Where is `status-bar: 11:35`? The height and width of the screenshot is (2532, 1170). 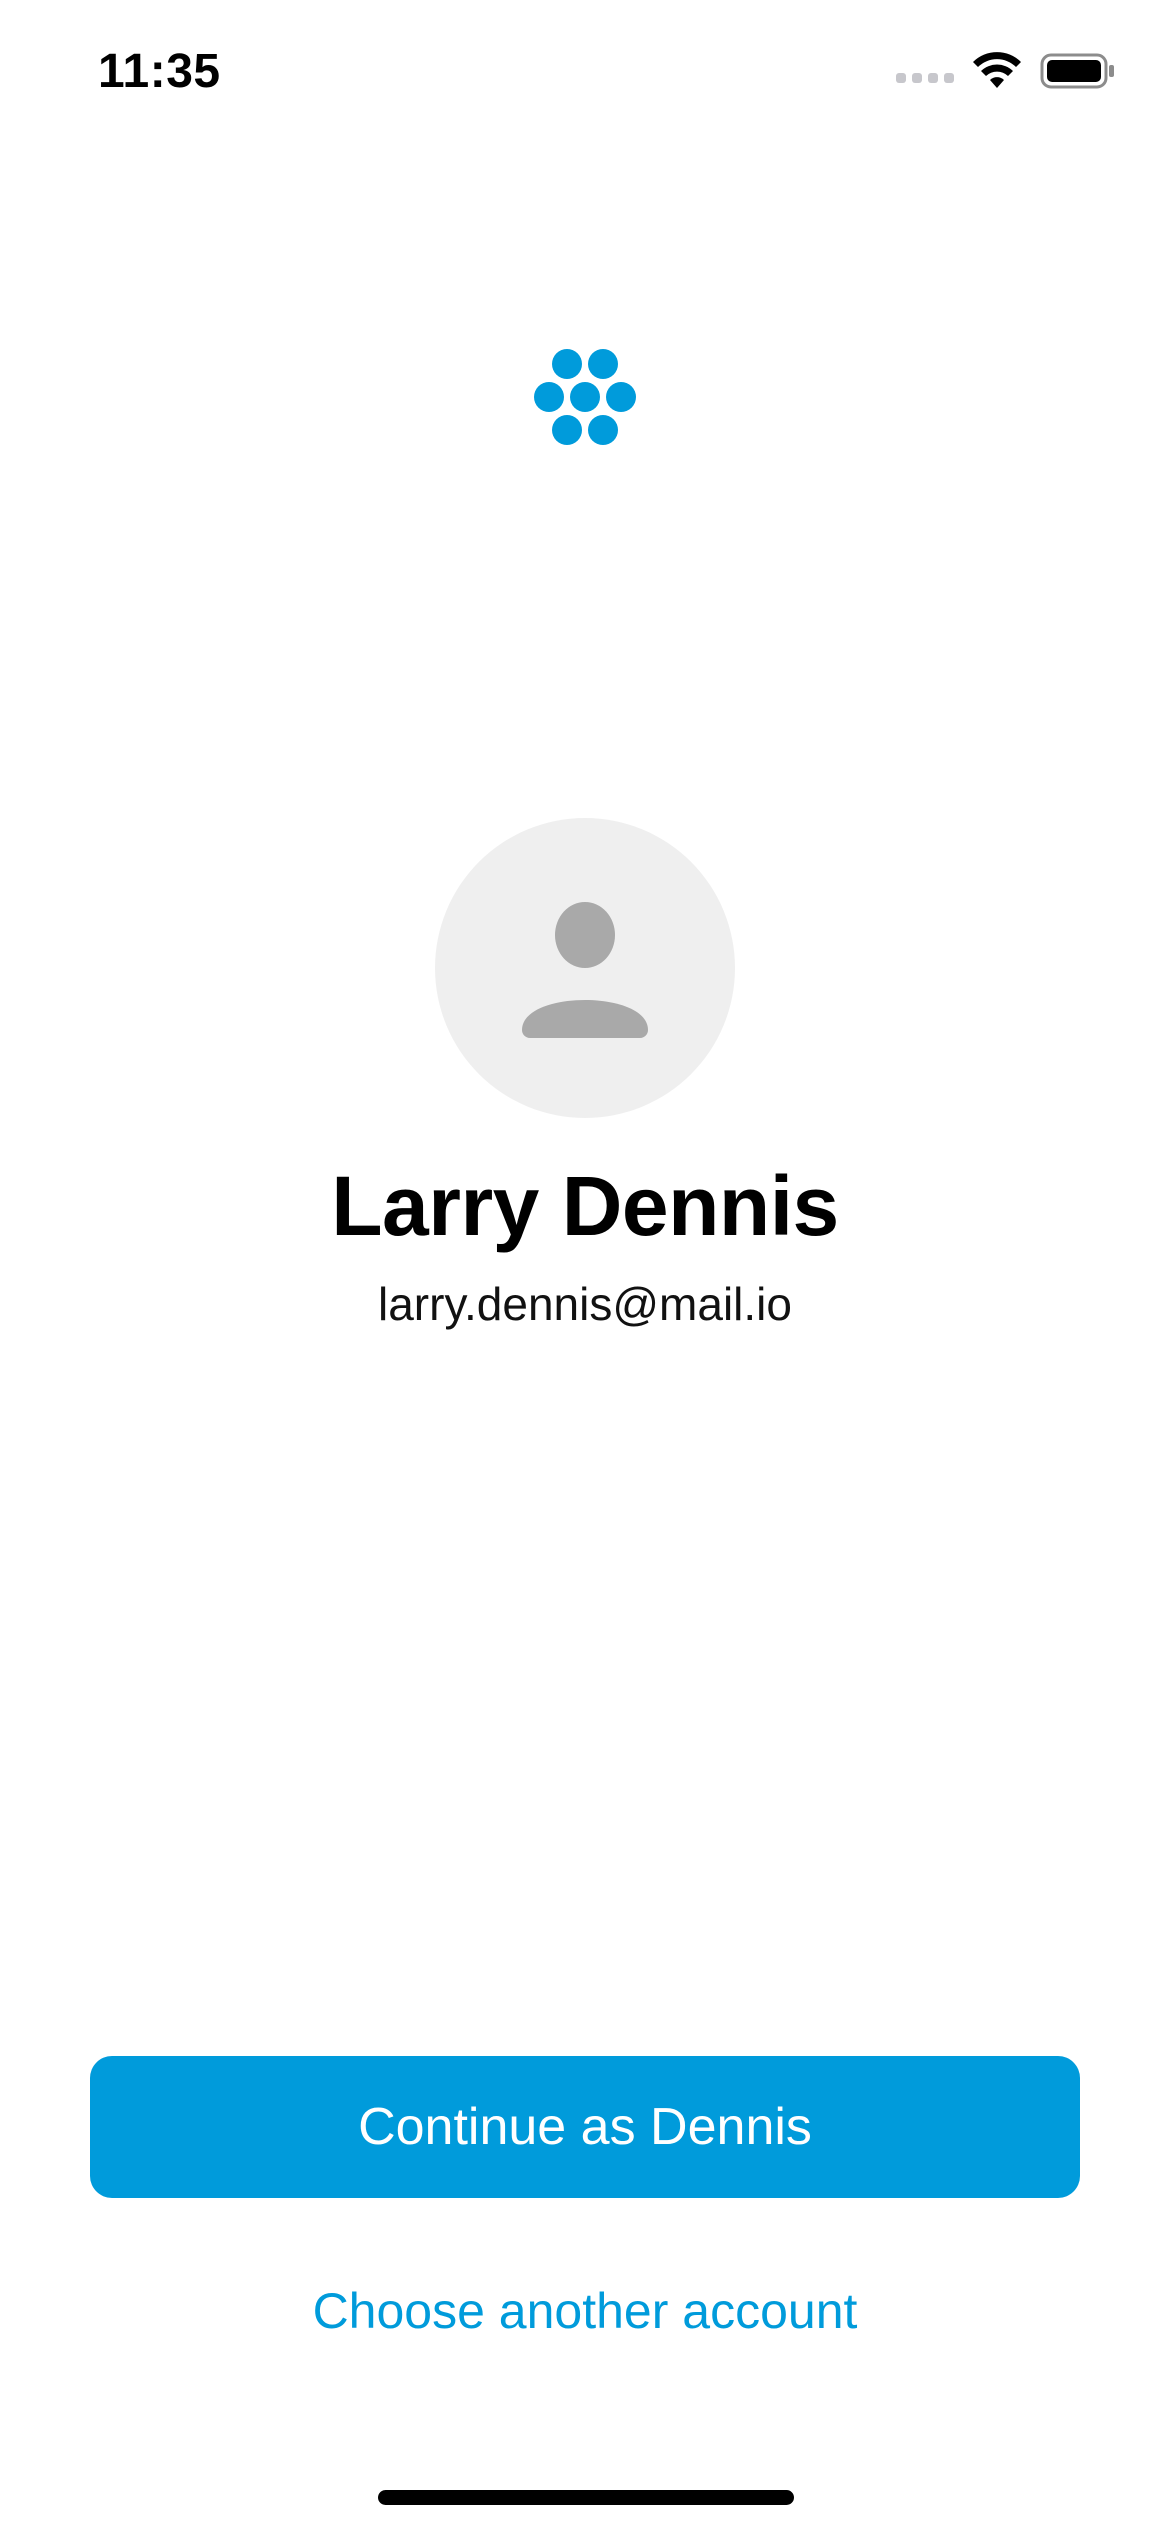
status-bar: 11:35 is located at coordinates (585, 75).